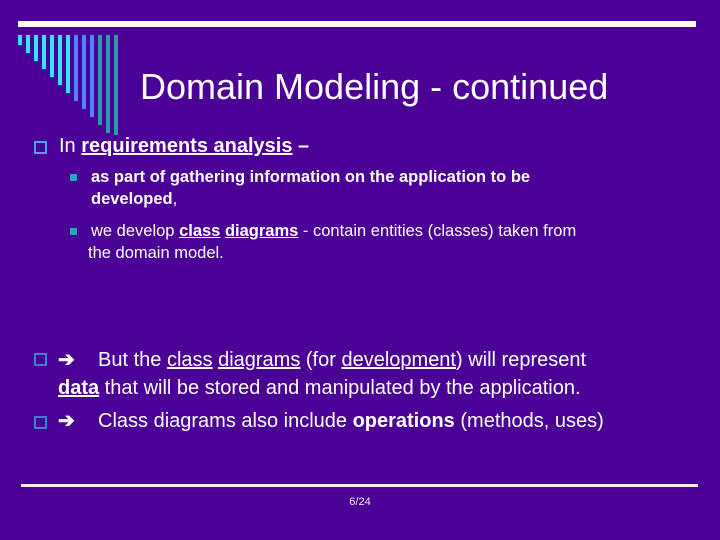 Image resolution: width=720 pixels, height=540 pixels. Describe the element at coordinates (529, 421) in the screenshot. I see `bullet-text: (methods, uses)` at that location.